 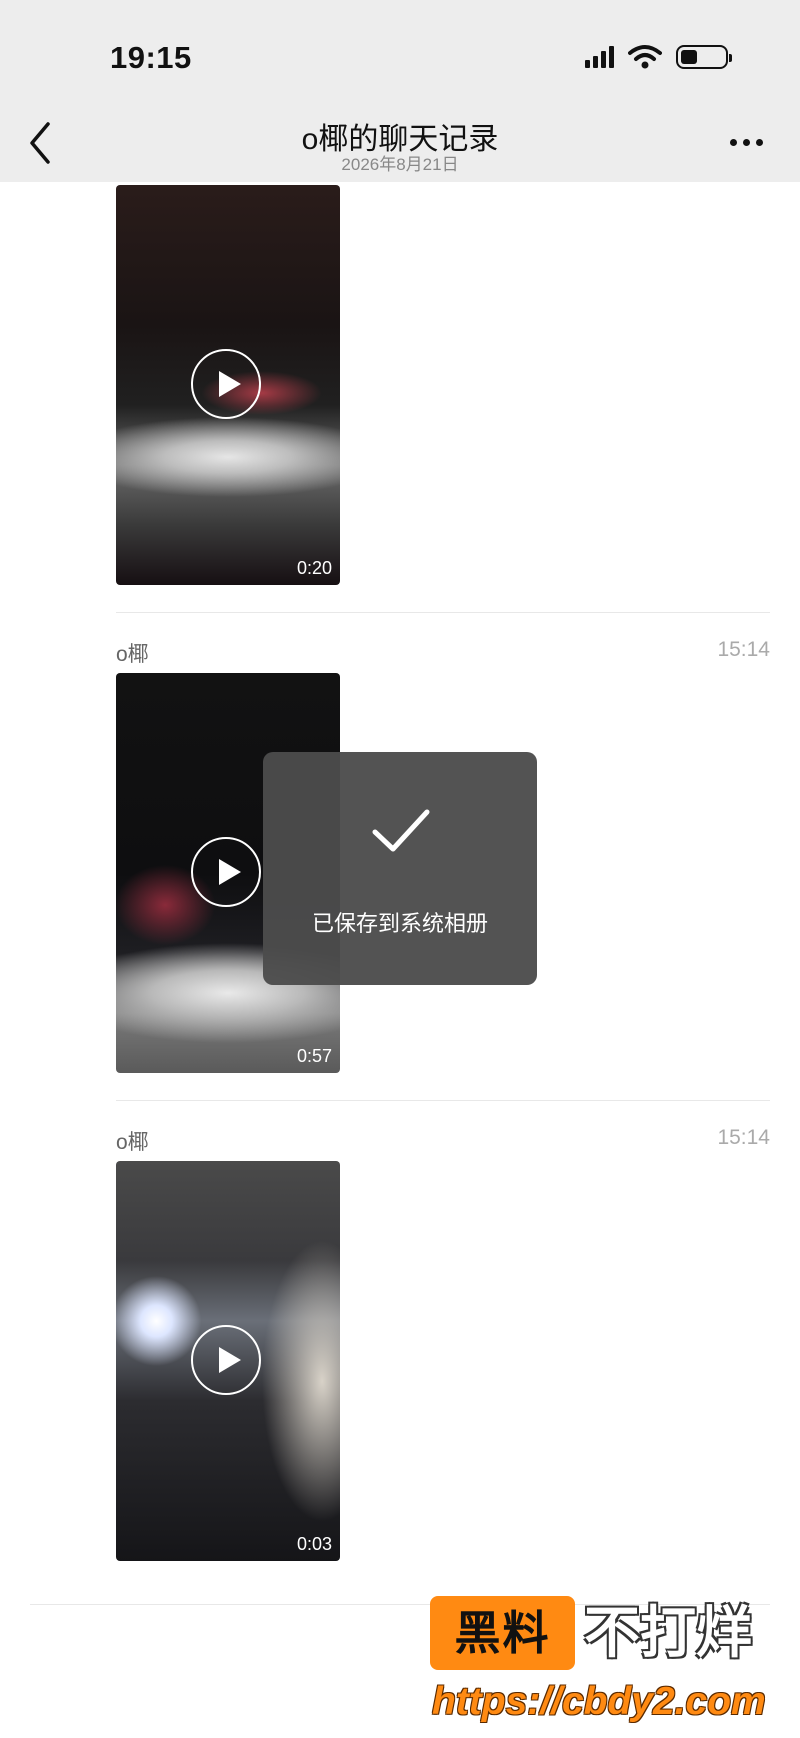 I want to click on more-icon, so click(x=733, y=142).